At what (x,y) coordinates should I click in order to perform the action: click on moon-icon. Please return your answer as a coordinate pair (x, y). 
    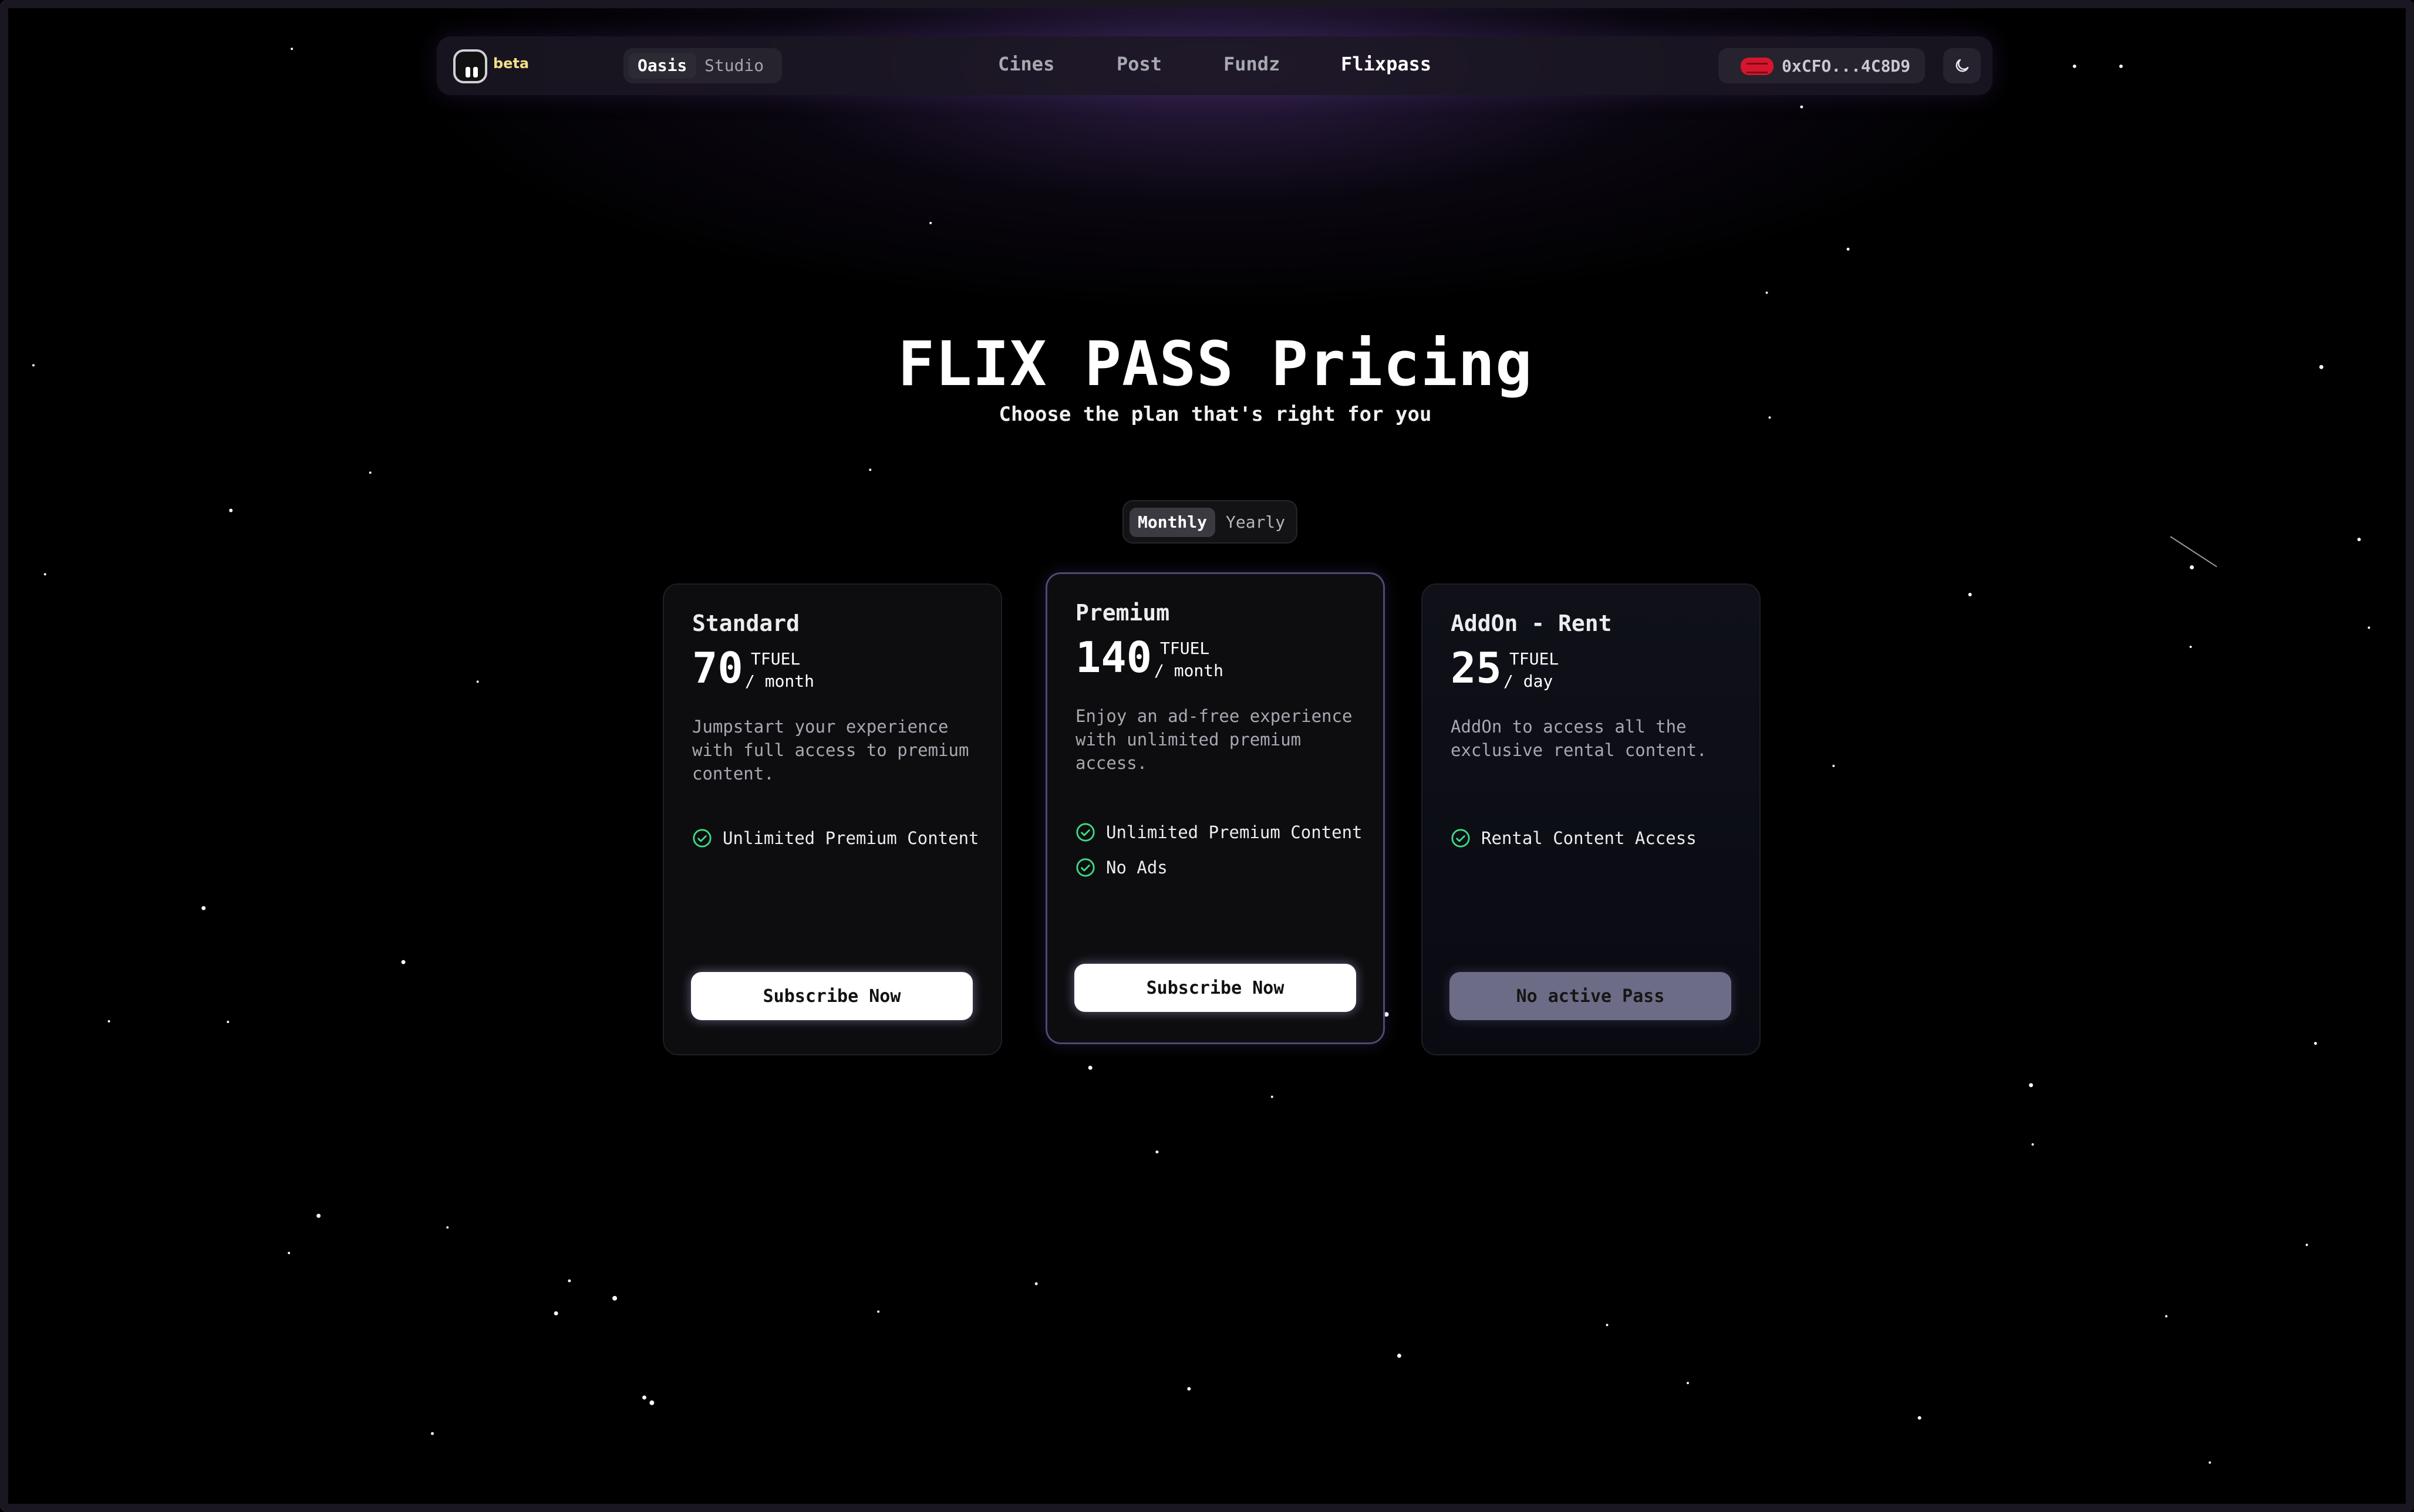
    Looking at the image, I should click on (1963, 66).